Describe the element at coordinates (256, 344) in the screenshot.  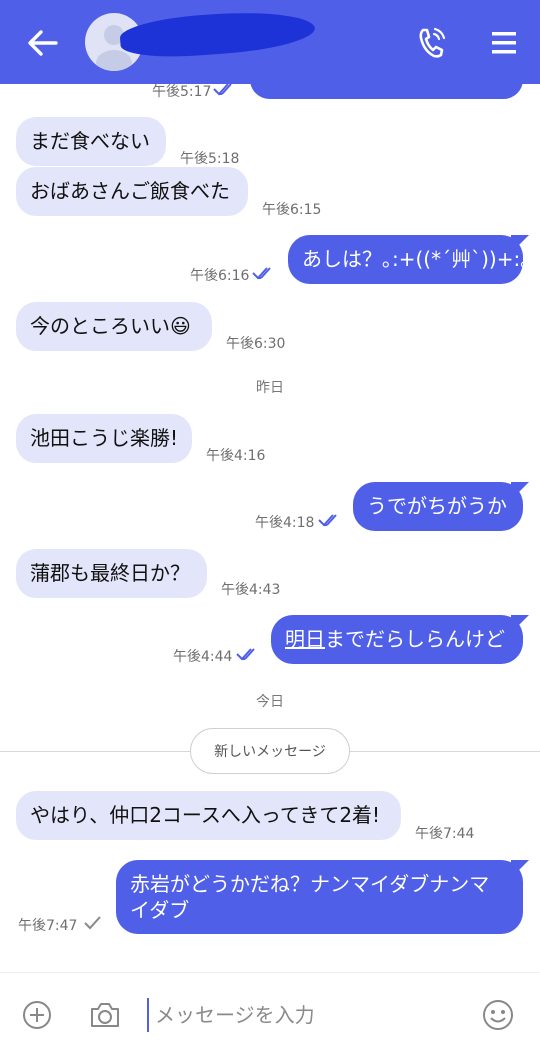
I see `message-time: 午後6:30` at that location.